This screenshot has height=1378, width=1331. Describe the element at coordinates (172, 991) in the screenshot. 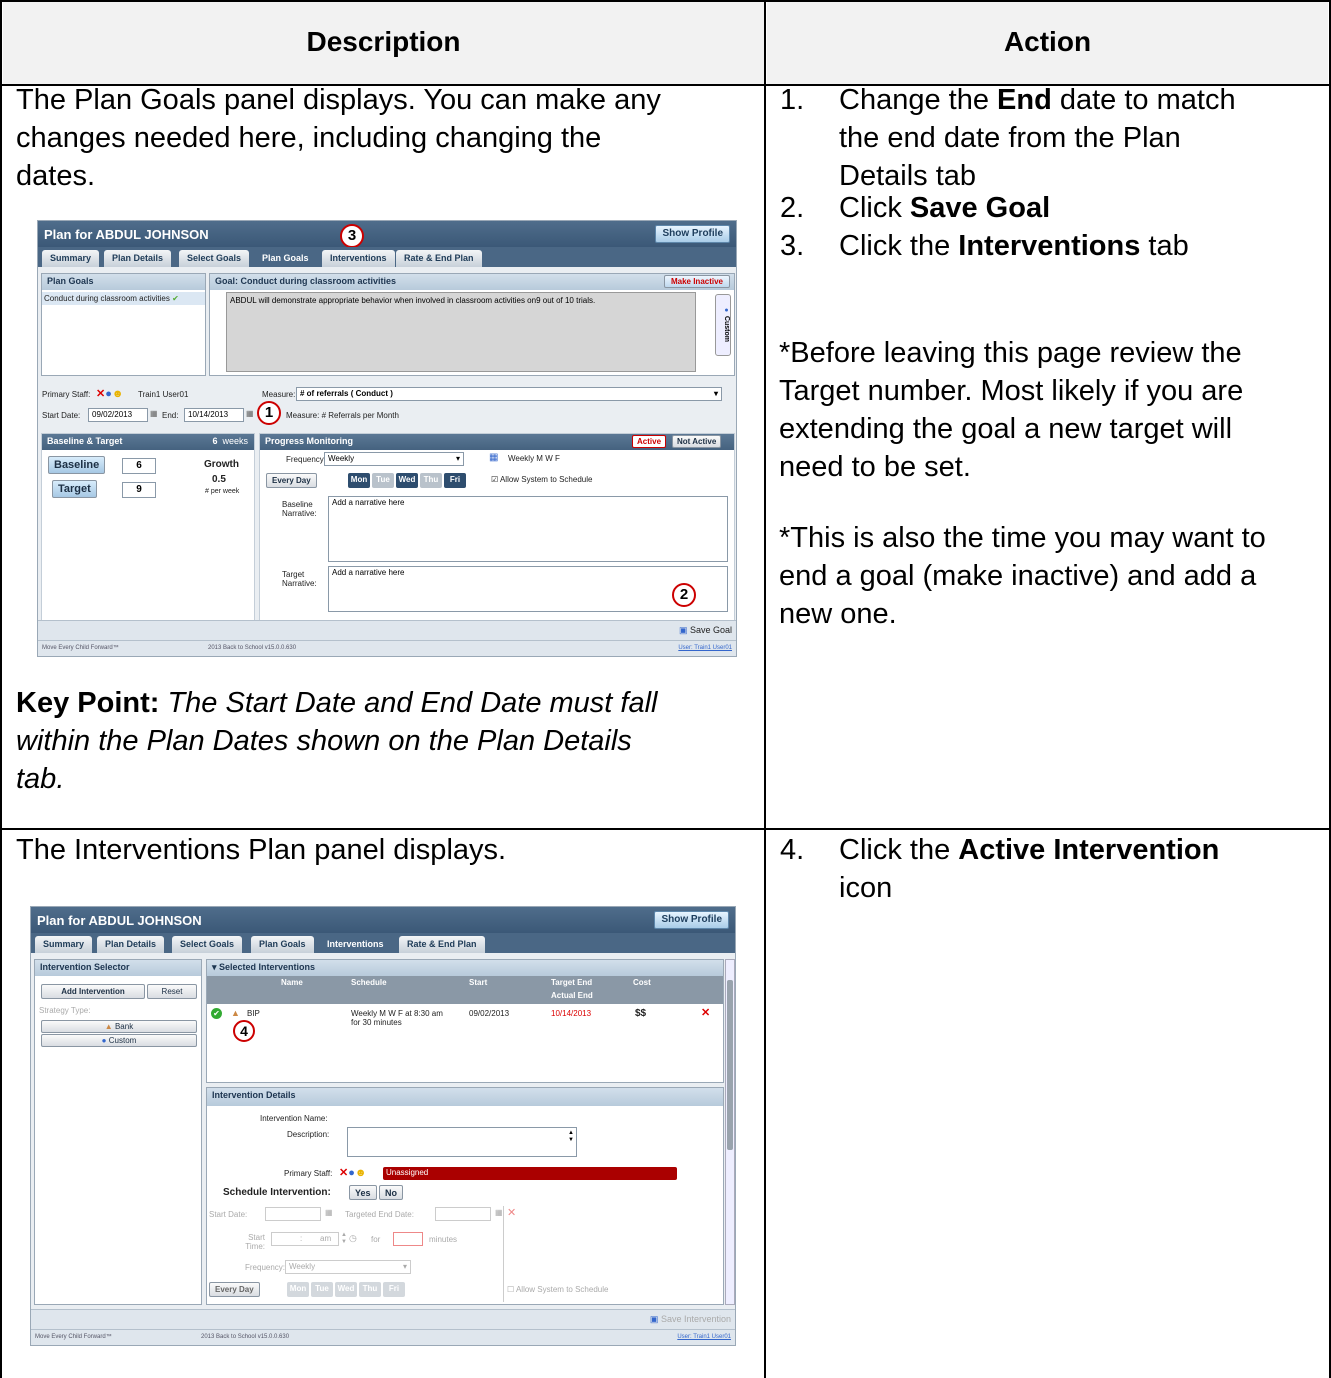

I see `reset-button: Reset` at that location.